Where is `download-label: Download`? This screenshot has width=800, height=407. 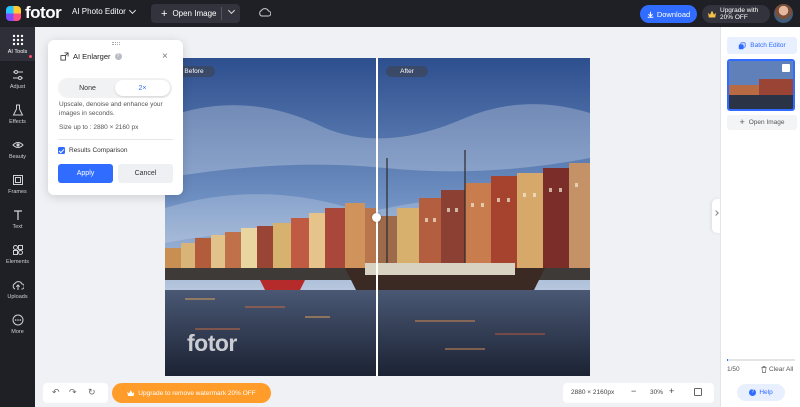 download-label: Download is located at coordinates (673, 14).